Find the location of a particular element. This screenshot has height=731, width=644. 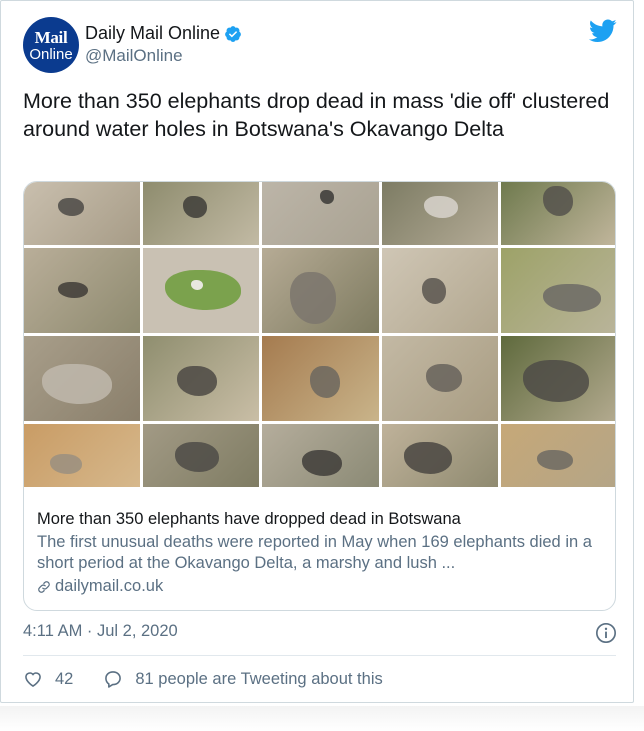

display-name-text: Daily Mail Online is located at coordinates (153, 33).